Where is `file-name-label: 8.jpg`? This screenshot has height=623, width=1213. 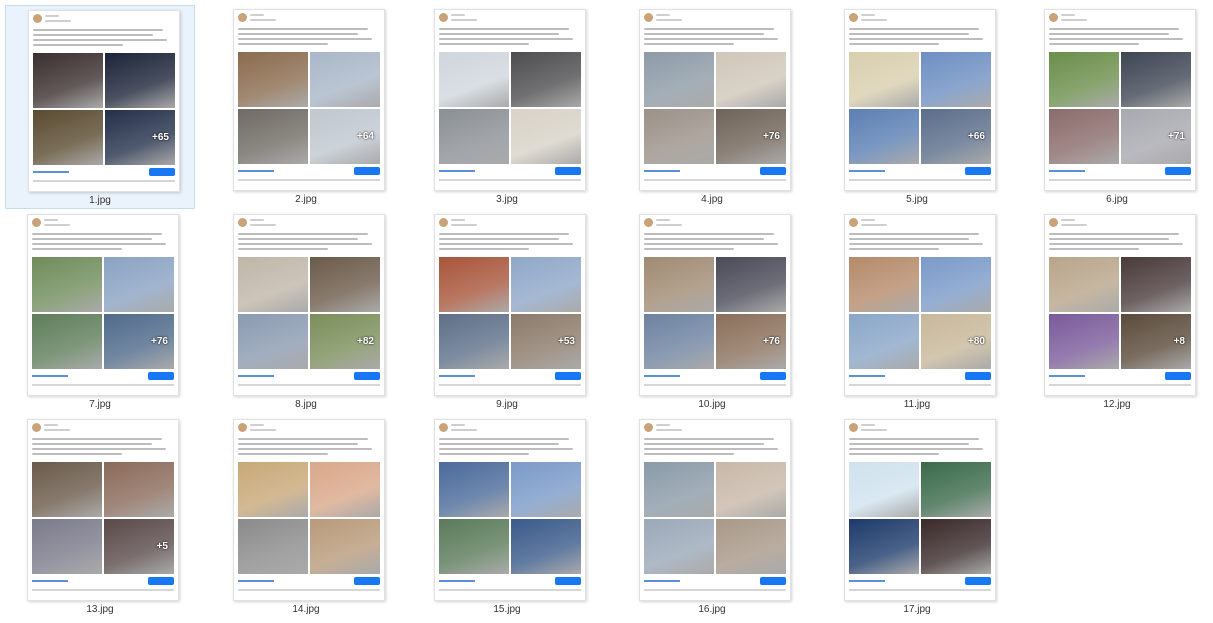
file-name-label: 8.jpg is located at coordinates (306, 404).